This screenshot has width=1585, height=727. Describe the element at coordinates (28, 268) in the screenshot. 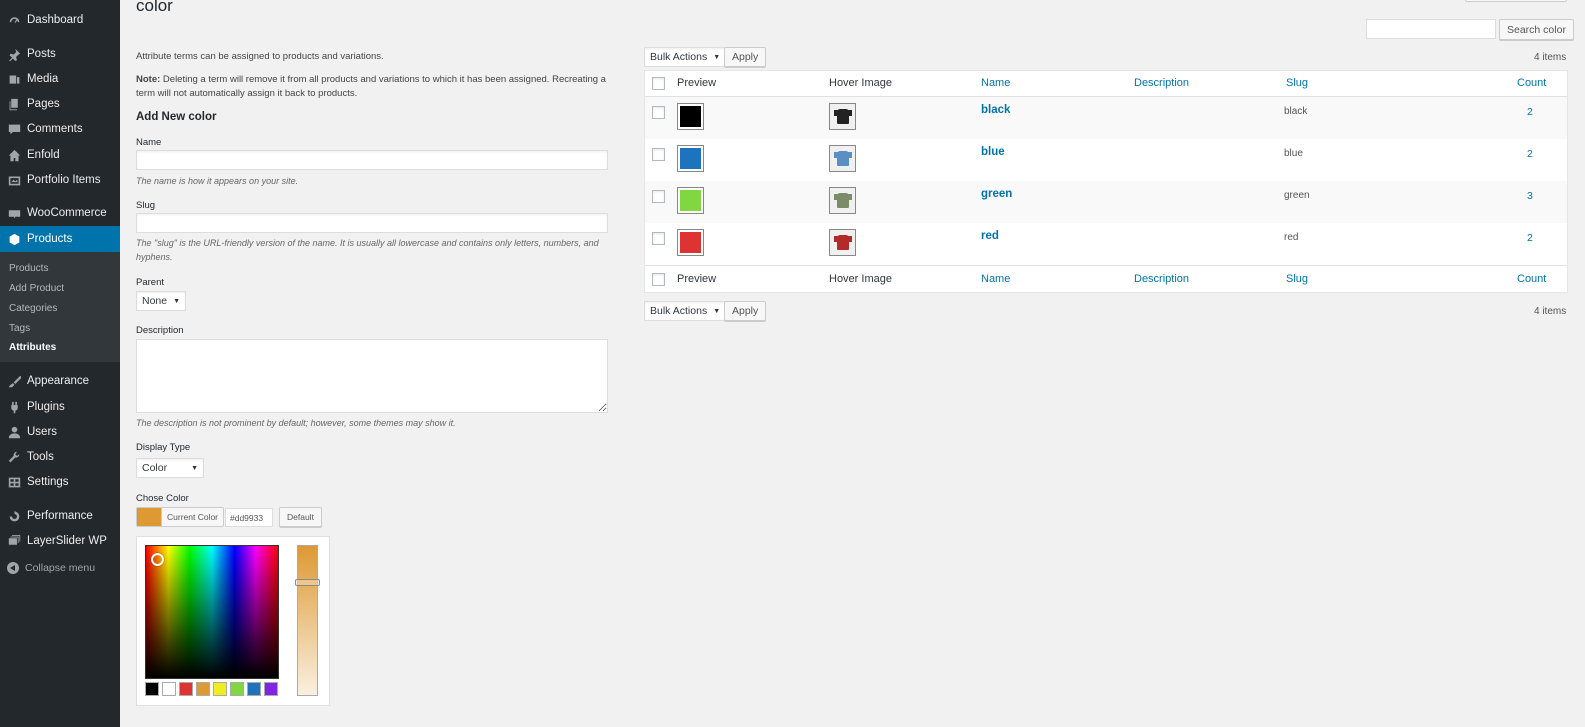

I see `submenu-item-products: Products` at that location.